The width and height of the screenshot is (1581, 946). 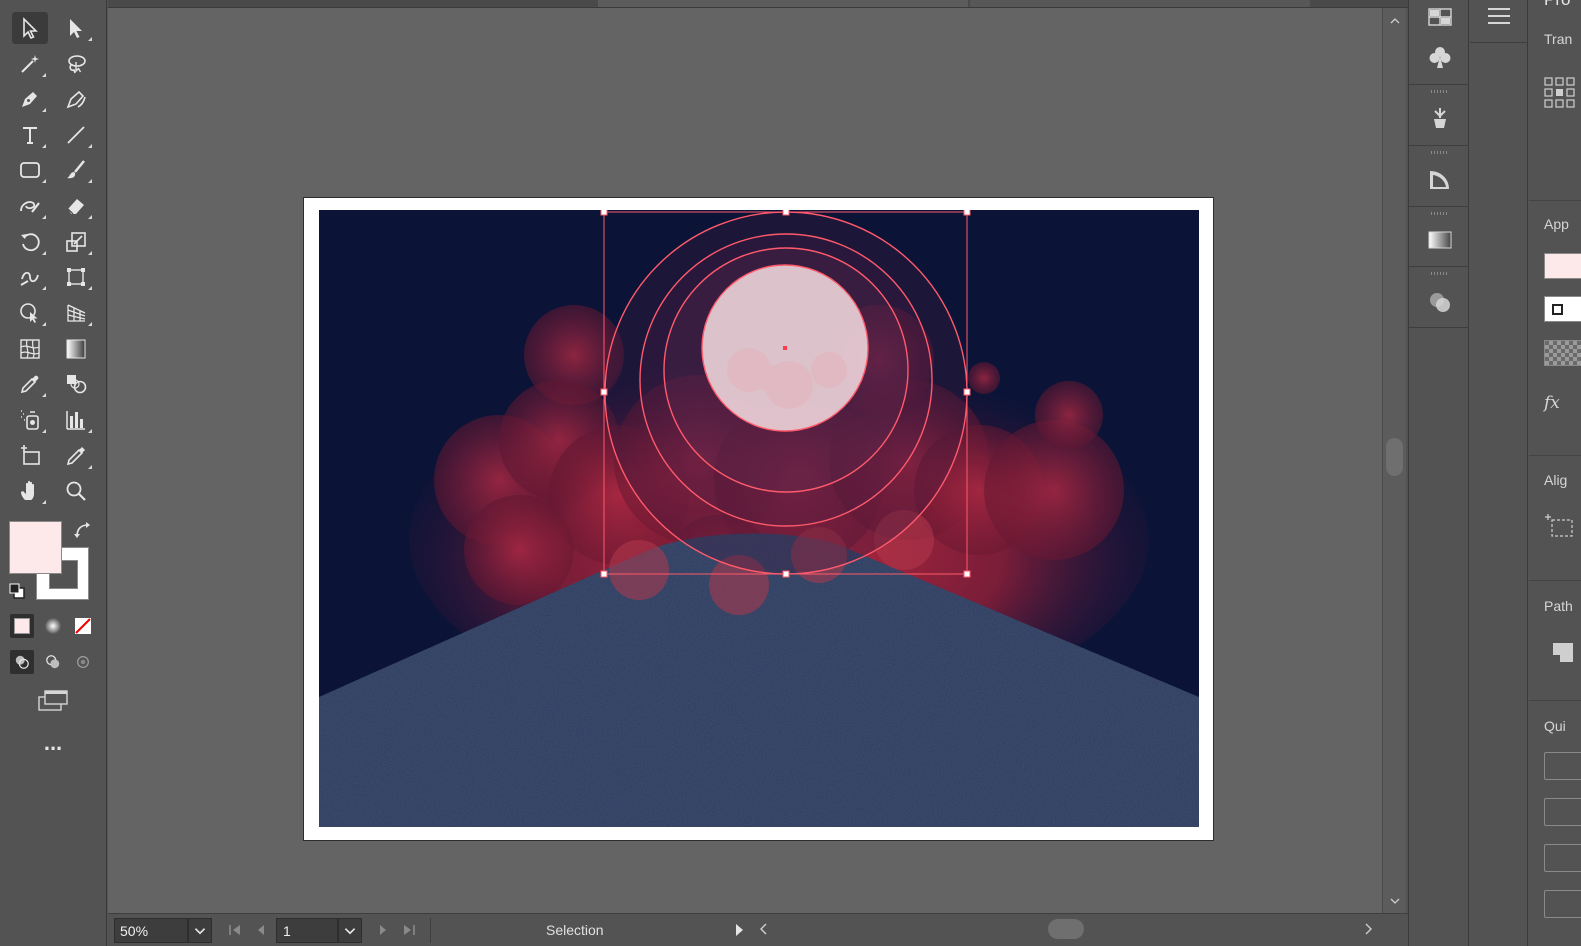 I want to click on change-screen-mode-button, so click(x=53, y=700).